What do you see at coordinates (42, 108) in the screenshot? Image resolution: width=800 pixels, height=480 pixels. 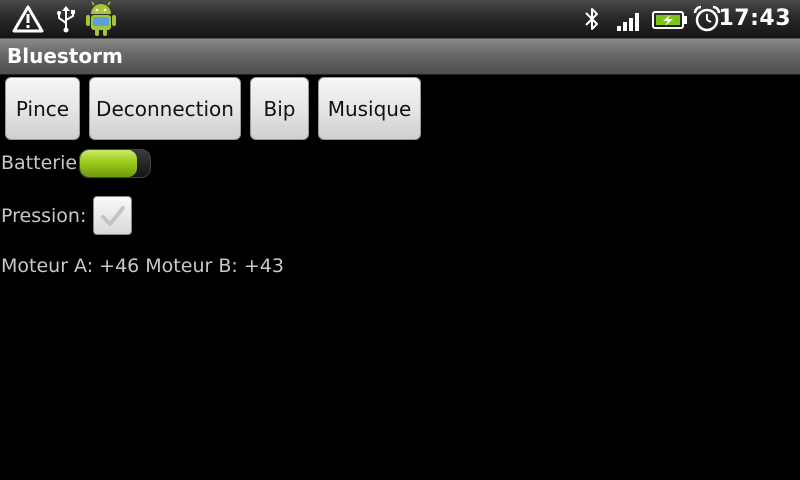 I see `pince-button: Pince` at bounding box center [42, 108].